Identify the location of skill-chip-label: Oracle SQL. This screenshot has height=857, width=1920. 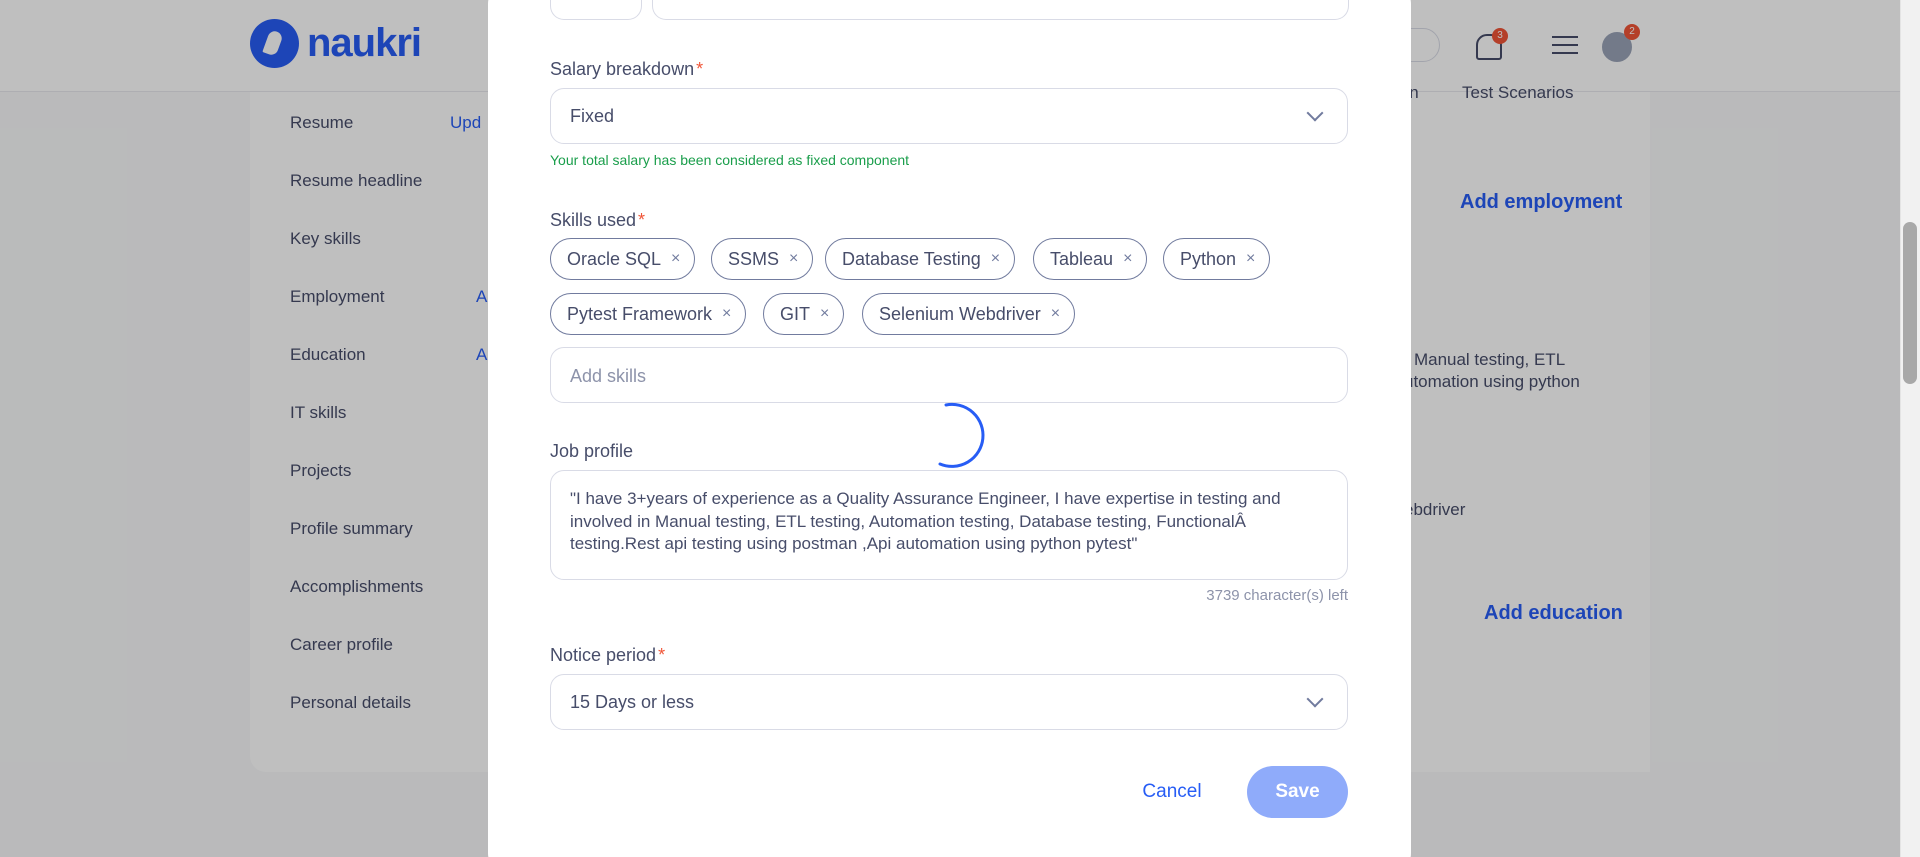
(614, 258).